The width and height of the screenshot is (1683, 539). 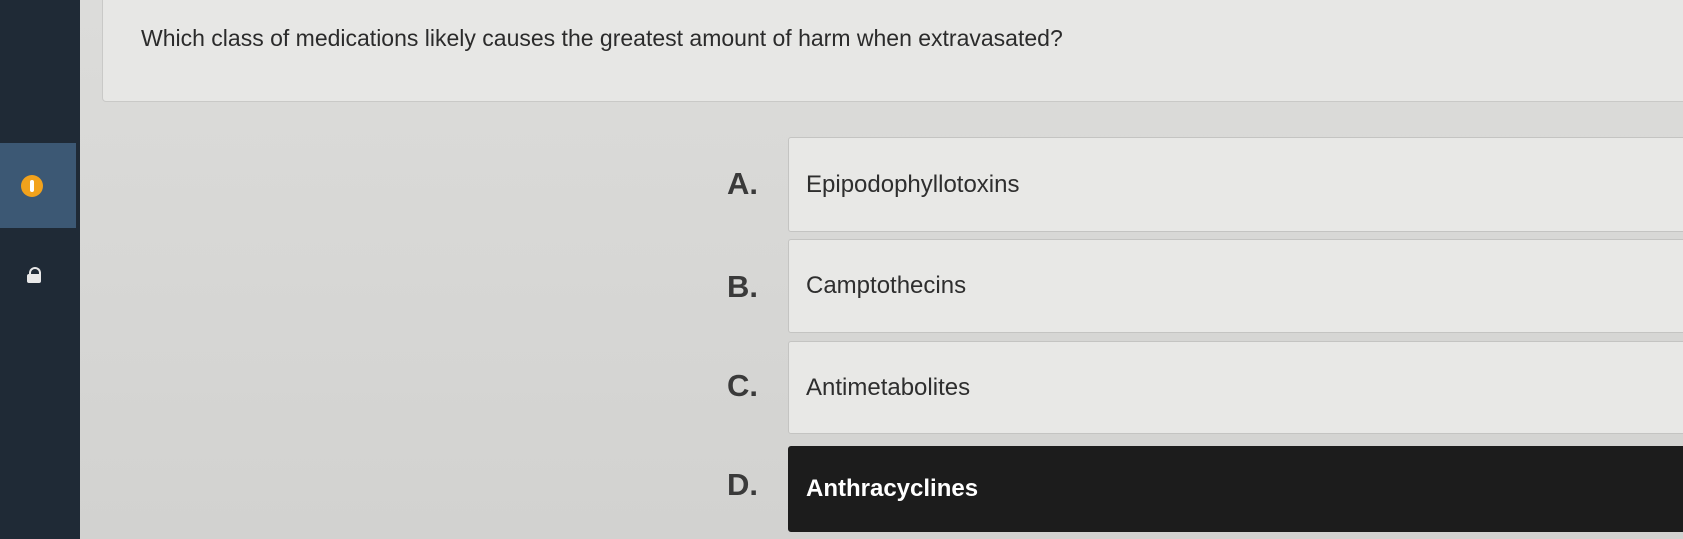 What do you see at coordinates (1235, 286) in the screenshot?
I see `answer-option-b: Camptothecins` at bounding box center [1235, 286].